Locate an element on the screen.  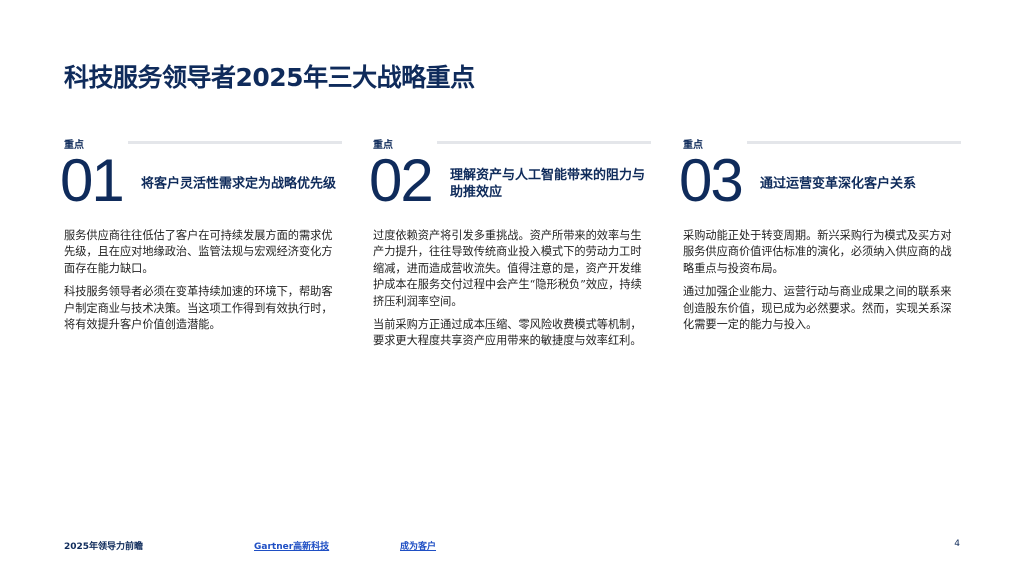
focus-number-row: 03 通过运营变革深化客户关系 is located at coordinates (820, 182).